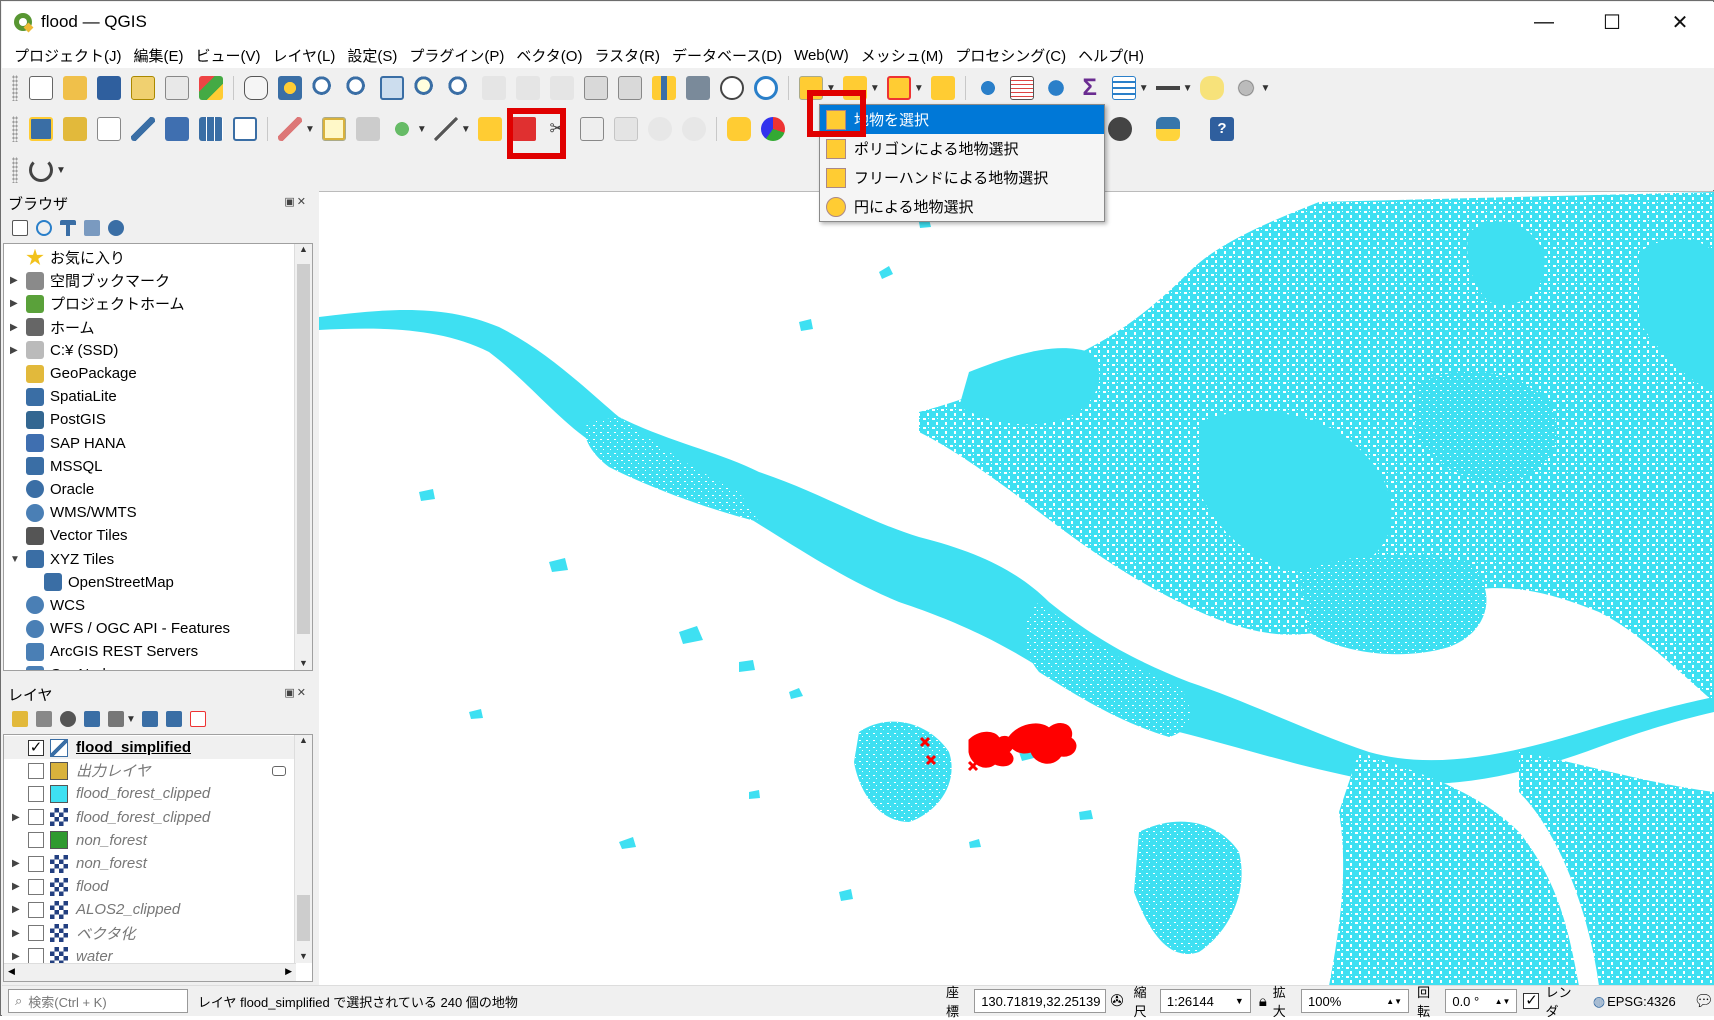  What do you see at coordinates (158, 933) in the screenshot?
I see `layer-item: ▶ ベクタ化` at bounding box center [158, 933].